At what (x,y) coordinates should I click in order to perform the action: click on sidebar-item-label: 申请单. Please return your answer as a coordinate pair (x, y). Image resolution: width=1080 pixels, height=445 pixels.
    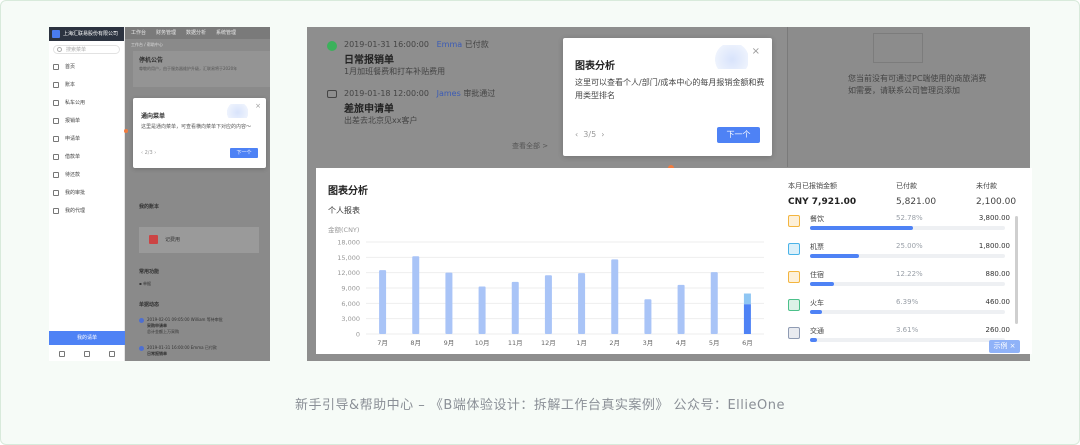
    Looking at the image, I should click on (73, 139).